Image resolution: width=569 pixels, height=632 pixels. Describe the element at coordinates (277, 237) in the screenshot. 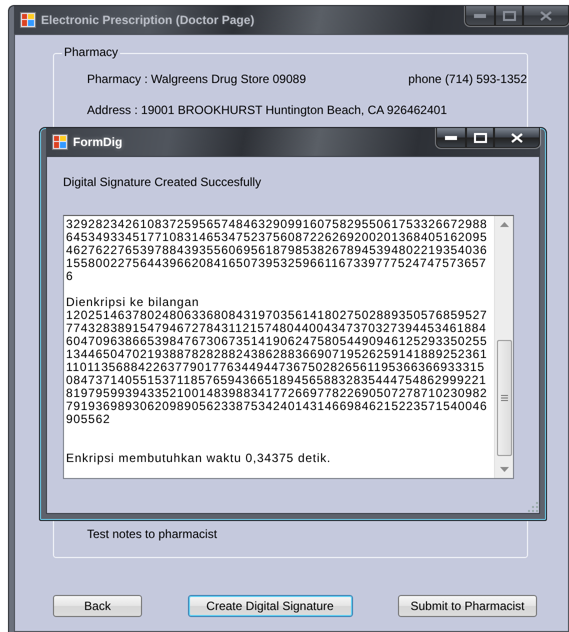

I see `output-line: 645349334517710831465347523756087226269200201368405162095` at that location.